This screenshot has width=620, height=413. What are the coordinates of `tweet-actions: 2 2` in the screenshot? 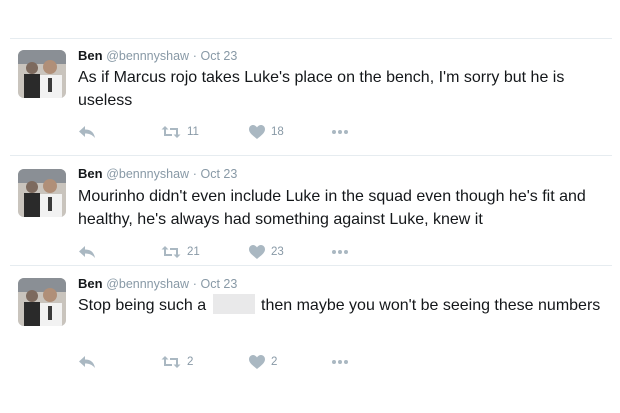 It's located at (238, 362).